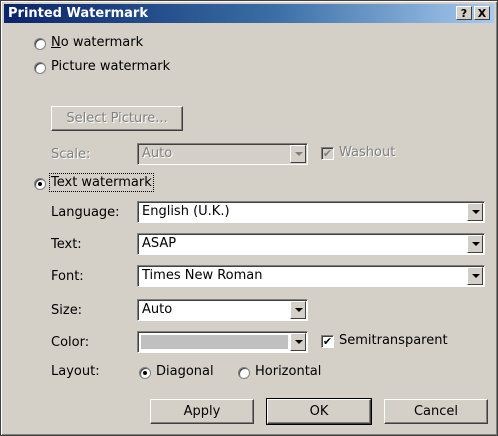 Image resolution: width=498 pixels, height=436 pixels. What do you see at coordinates (244, 373) in the screenshot?
I see `horizontal-radio` at bounding box center [244, 373].